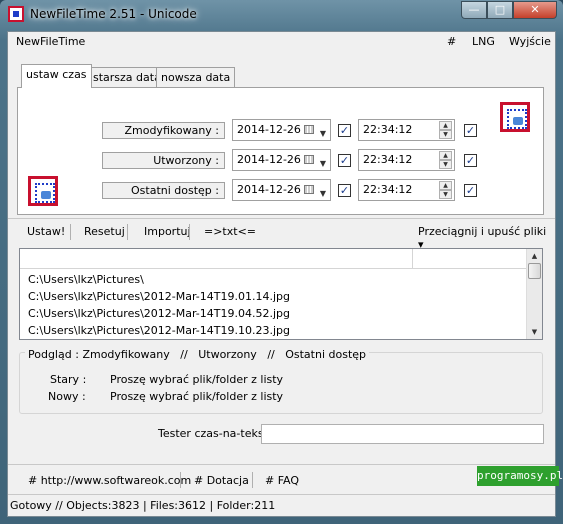  I want to click on accessed-time-field: 22:34:12 ▲ ▼, so click(406, 190).